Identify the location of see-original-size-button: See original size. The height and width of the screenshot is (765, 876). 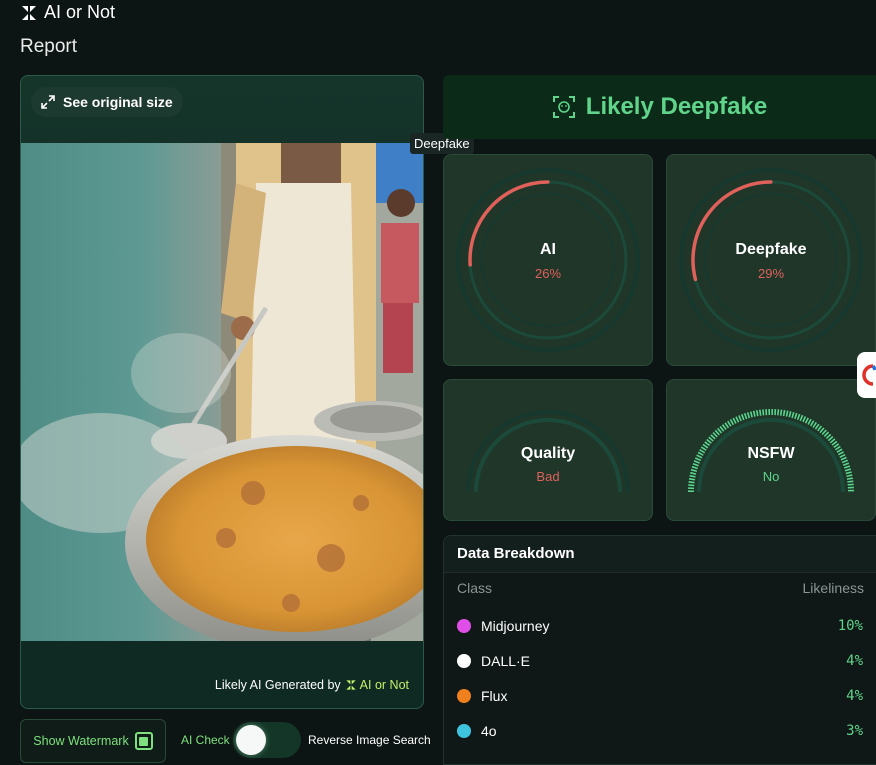
(107, 102).